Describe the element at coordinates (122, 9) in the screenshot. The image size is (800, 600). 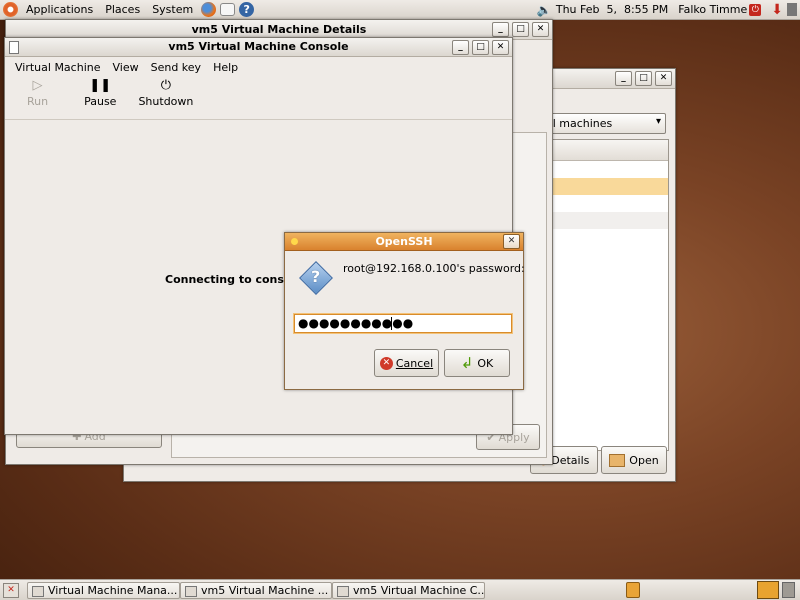
I see `places-menu: Places` at that location.